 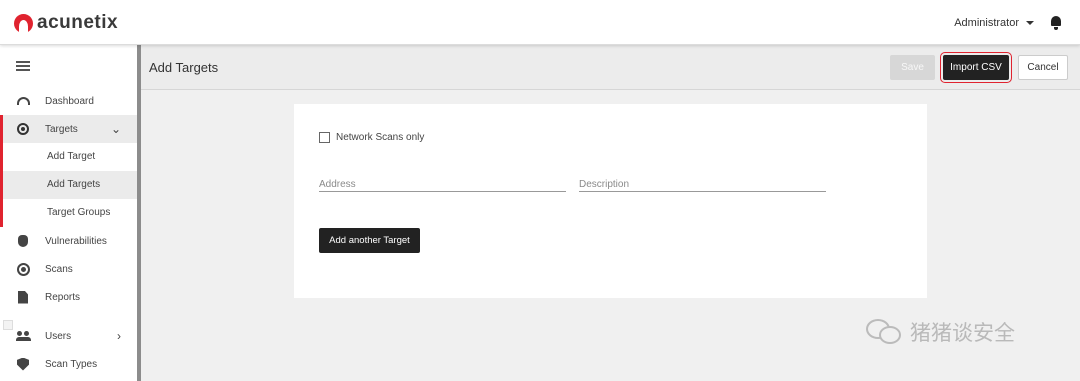 What do you see at coordinates (23, 269) in the screenshot?
I see `radar-icon` at bounding box center [23, 269].